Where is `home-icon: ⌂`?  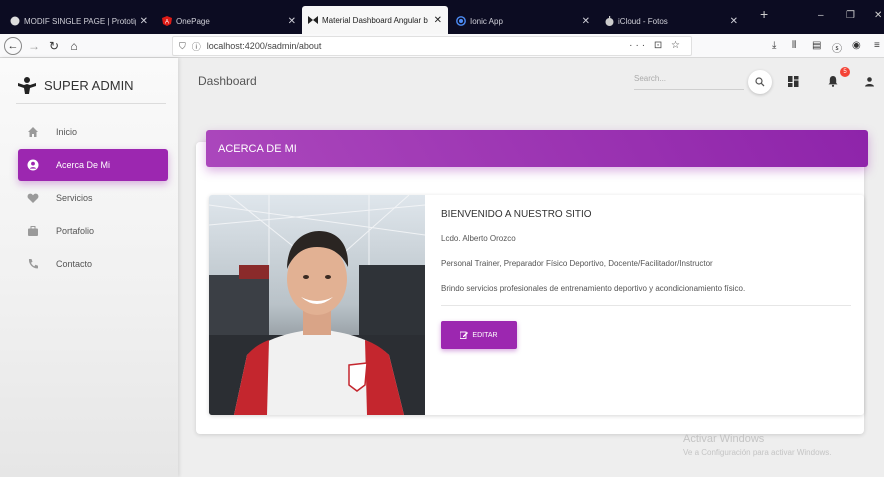 home-icon: ⌂ is located at coordinates (74, 46).